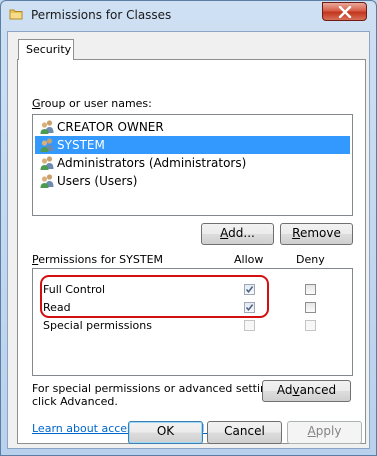 Image resolution: width=377 pixels, height=456 pixels. Describe the element at coordinates (97, 325) in the screenshot. I see `permission-name: Special permissions` at that location.